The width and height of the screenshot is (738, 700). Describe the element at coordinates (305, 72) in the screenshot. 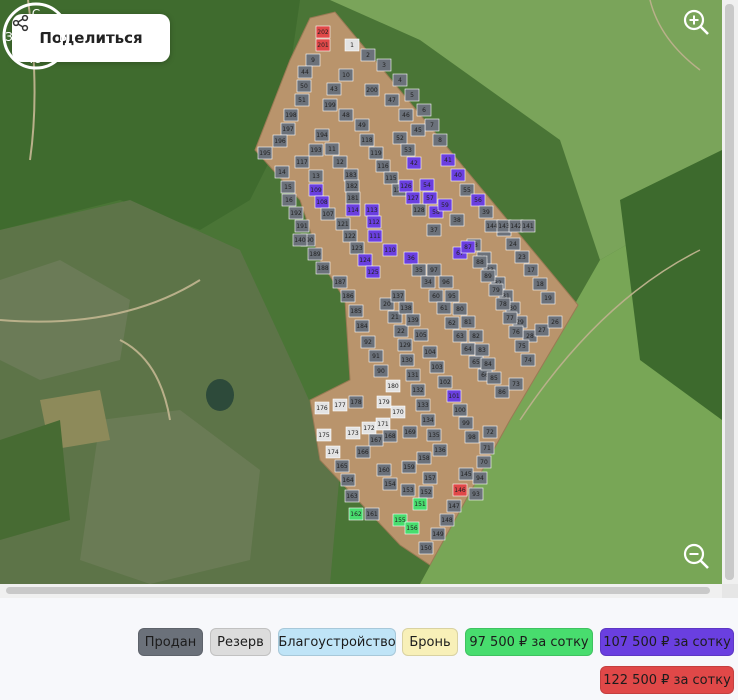

I see `plot-44: 44` at that location.